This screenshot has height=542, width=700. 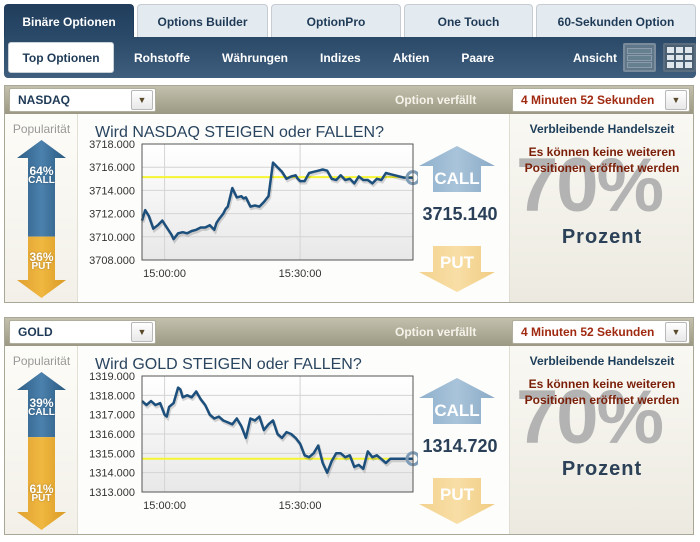 I want to click on asset-select: NASDAQ ▼, so click(x=82, y=100).